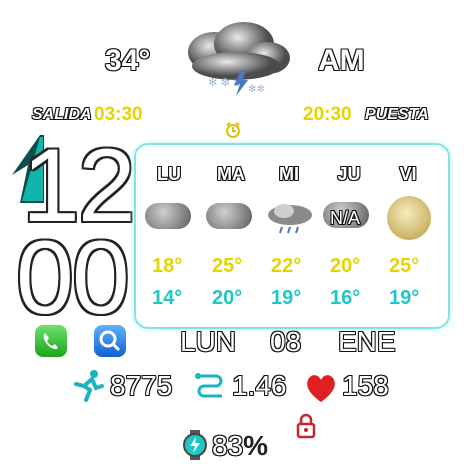 The height and width of the screenshot is (466, 466). Describe the element at coordinates (228, 445) in the screenshot. I see `battery-percent: 83` at that location.